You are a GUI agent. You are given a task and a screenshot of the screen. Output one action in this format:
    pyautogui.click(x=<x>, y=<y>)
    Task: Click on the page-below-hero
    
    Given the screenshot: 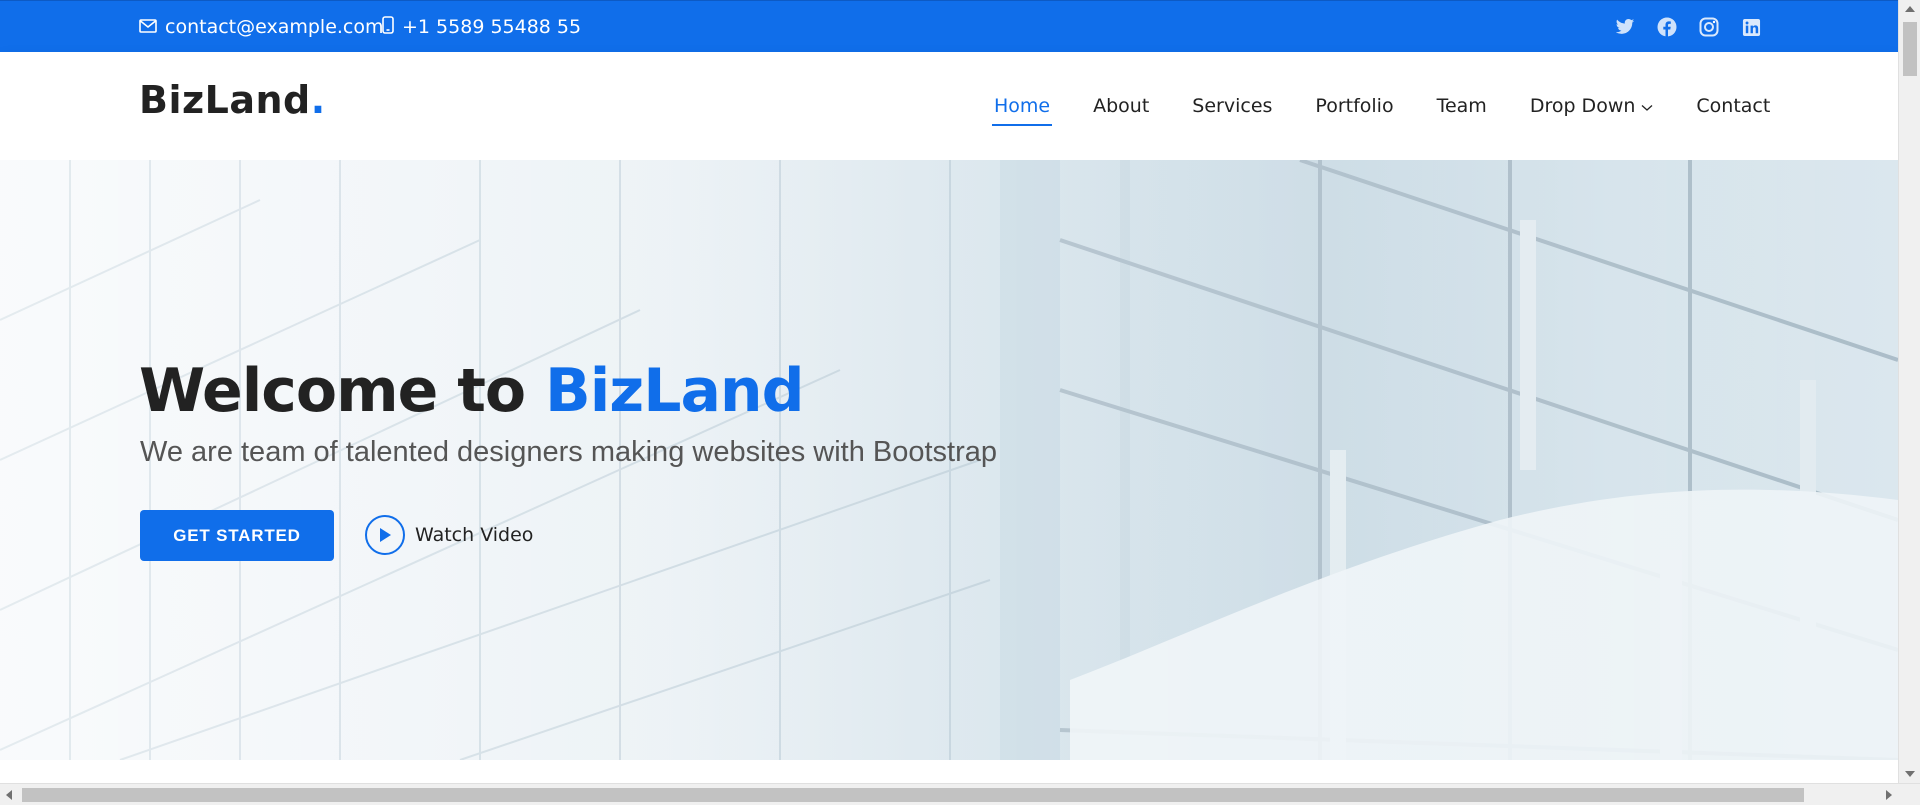 What is the action you would take?
    pyautogui.click(x=949, y=771)
    